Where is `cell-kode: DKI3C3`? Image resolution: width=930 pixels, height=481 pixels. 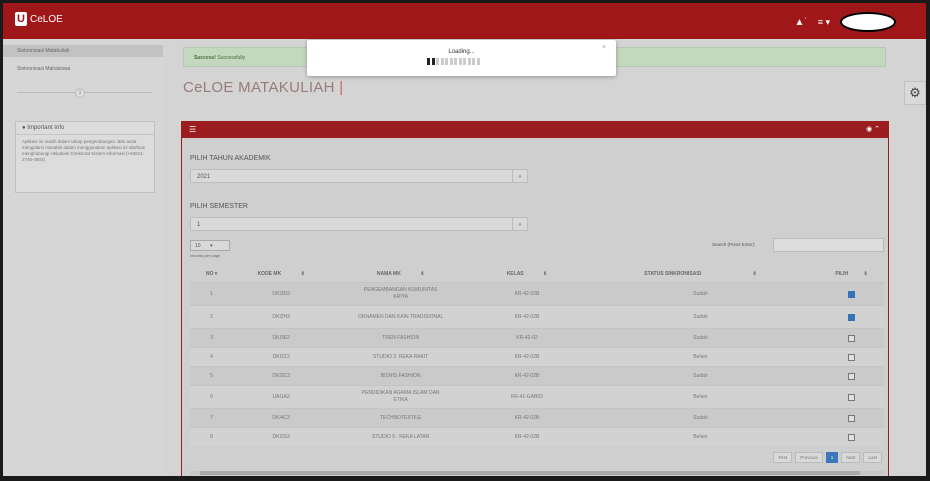 cell-kode: DKI3C3 is located at coordinates (281, 376).